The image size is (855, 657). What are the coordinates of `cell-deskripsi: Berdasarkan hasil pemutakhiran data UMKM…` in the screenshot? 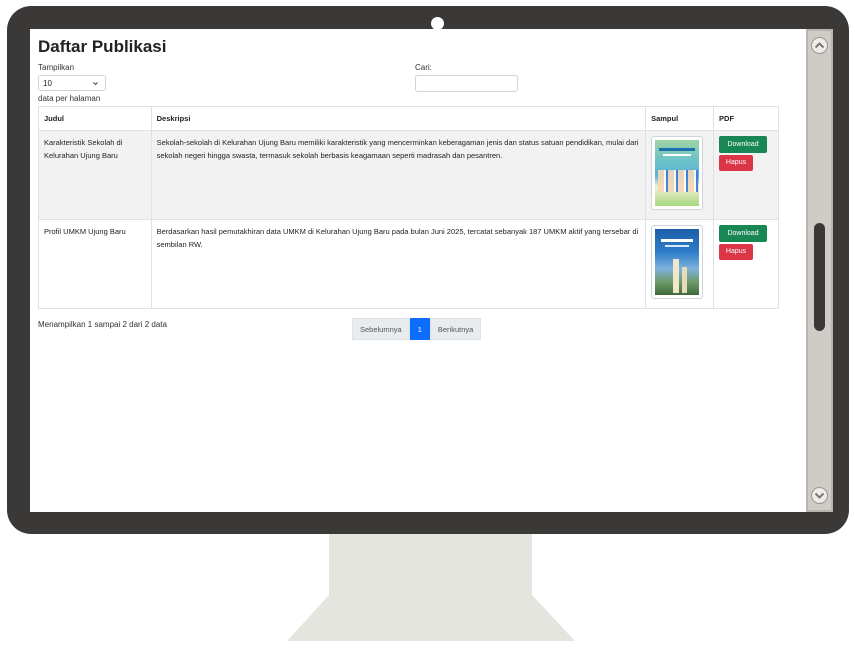 It's located at (398, 264).